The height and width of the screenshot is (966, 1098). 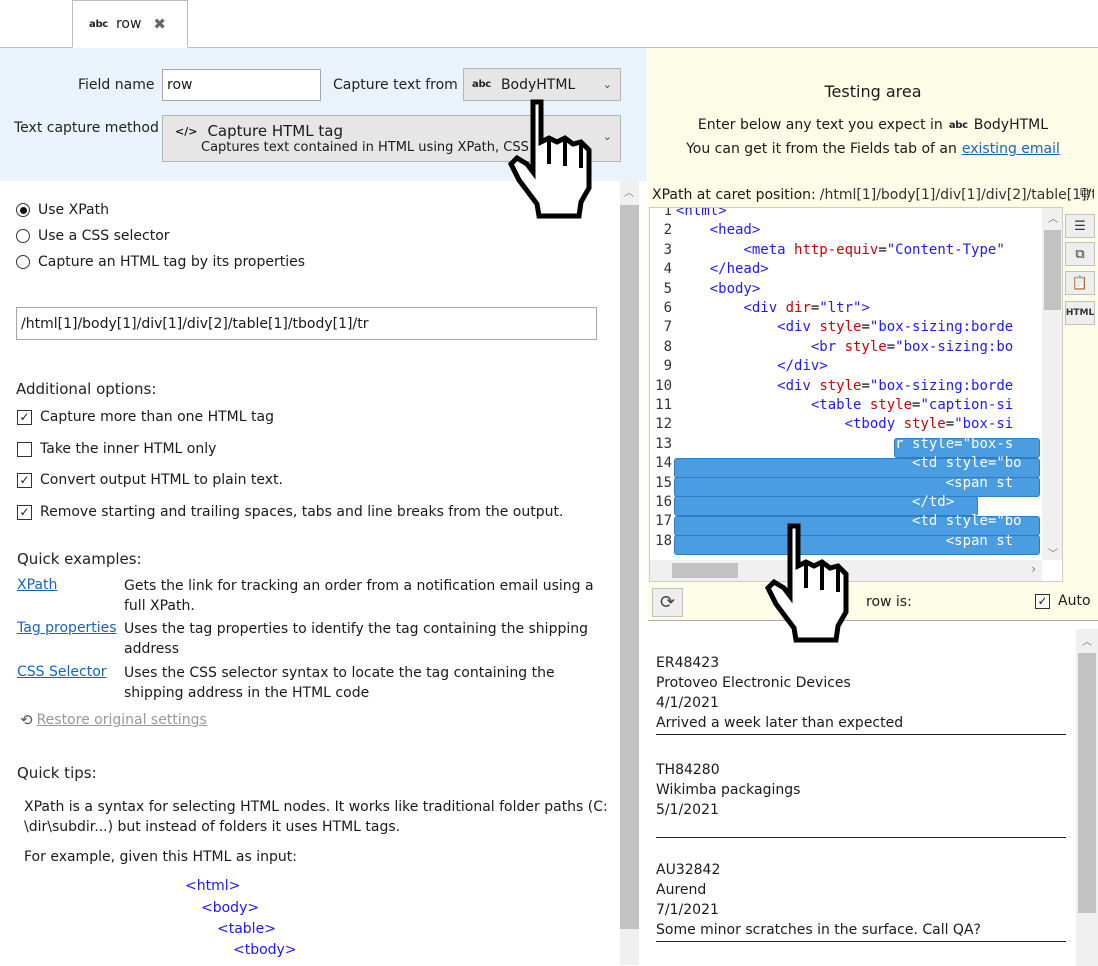 What do you see at coordinates (1074, 601) in the screenshot?
I see `auto-label: Auto` at bounding box center [1074, 601].